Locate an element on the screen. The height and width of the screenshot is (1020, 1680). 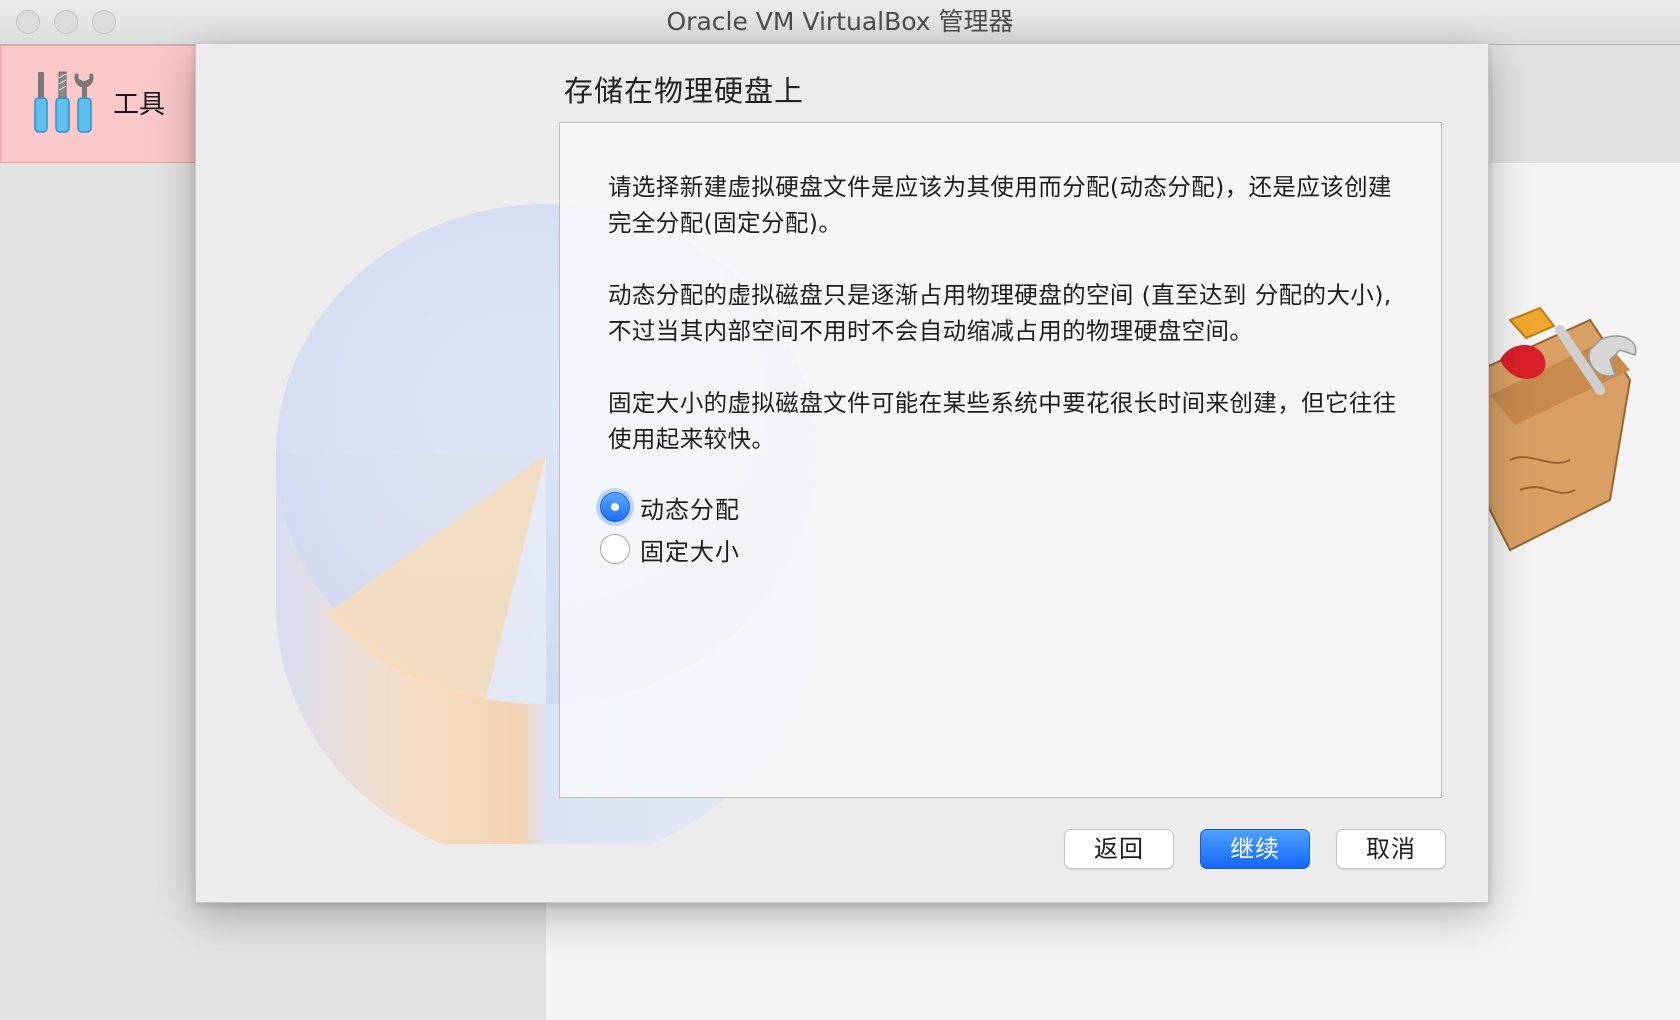
description-paragraph: 固定大小的虚拟磁盘文件可能在某些系统中要花很长时间来创建，但它往往使用起来较快。 is located at coordinates (1002, 421).